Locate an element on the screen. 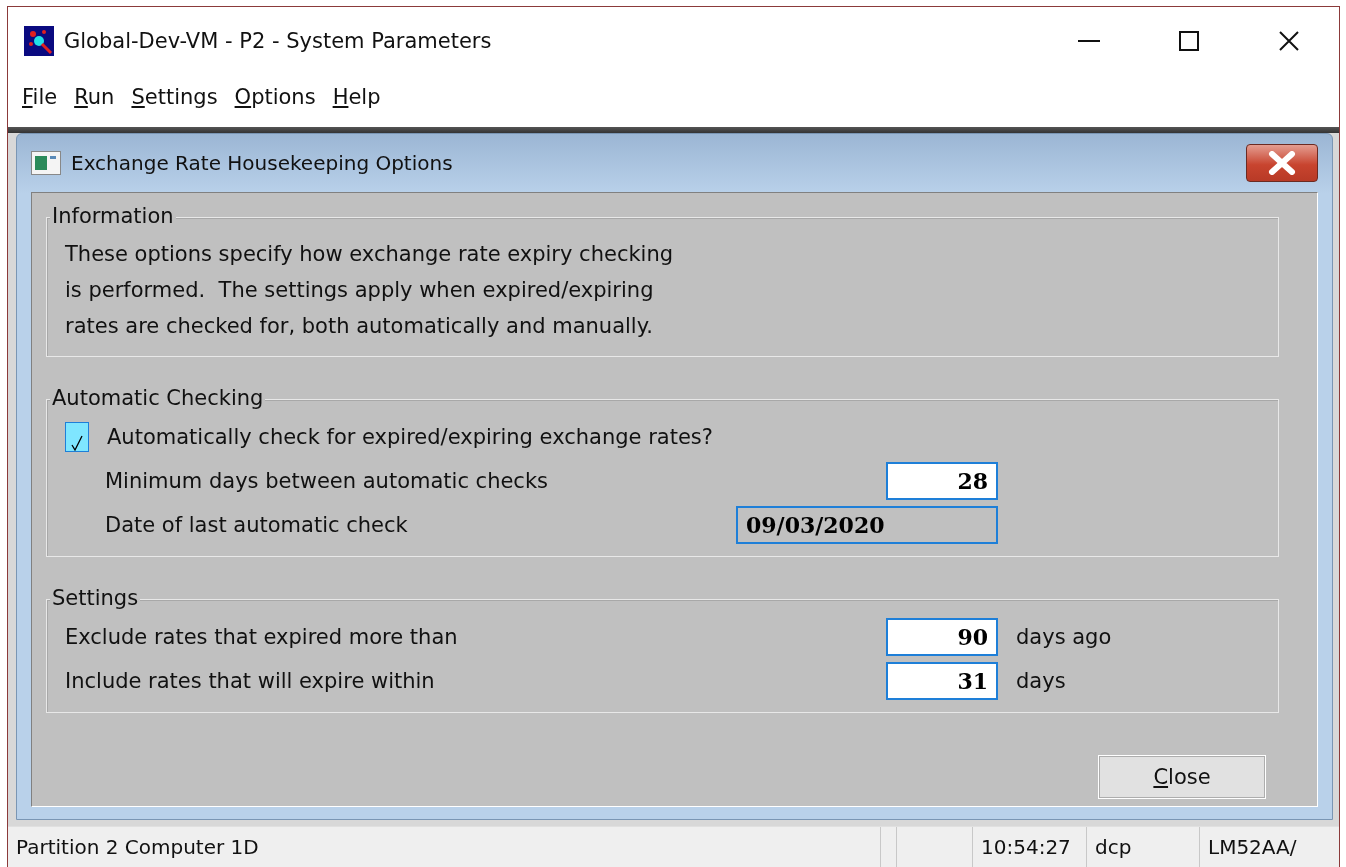  info-text: These options specify how exchange rate expiry checking is performed. The settings apply when expired/expiring rates are checked for, both automatically and manually. is located at coordinates (370, 290).